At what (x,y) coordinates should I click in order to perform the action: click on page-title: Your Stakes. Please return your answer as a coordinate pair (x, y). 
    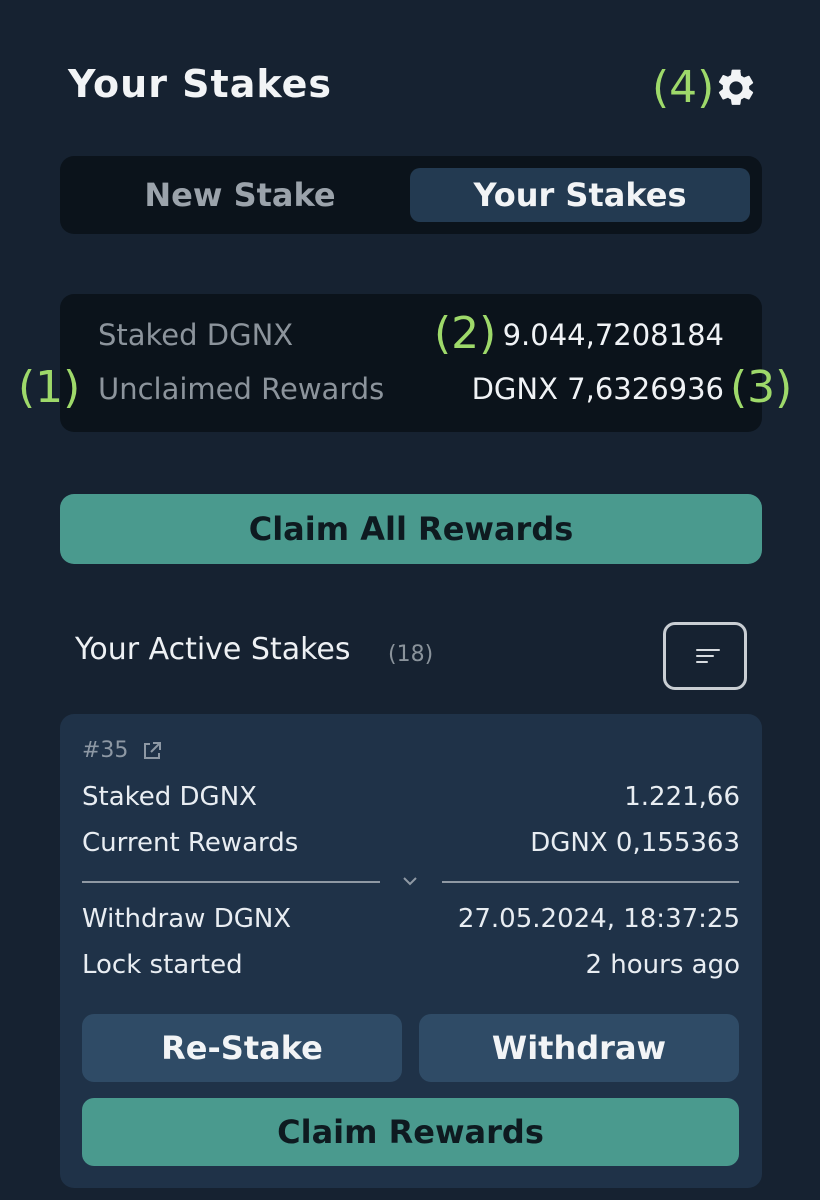
    Looking at the image, I should click on (200, 84).